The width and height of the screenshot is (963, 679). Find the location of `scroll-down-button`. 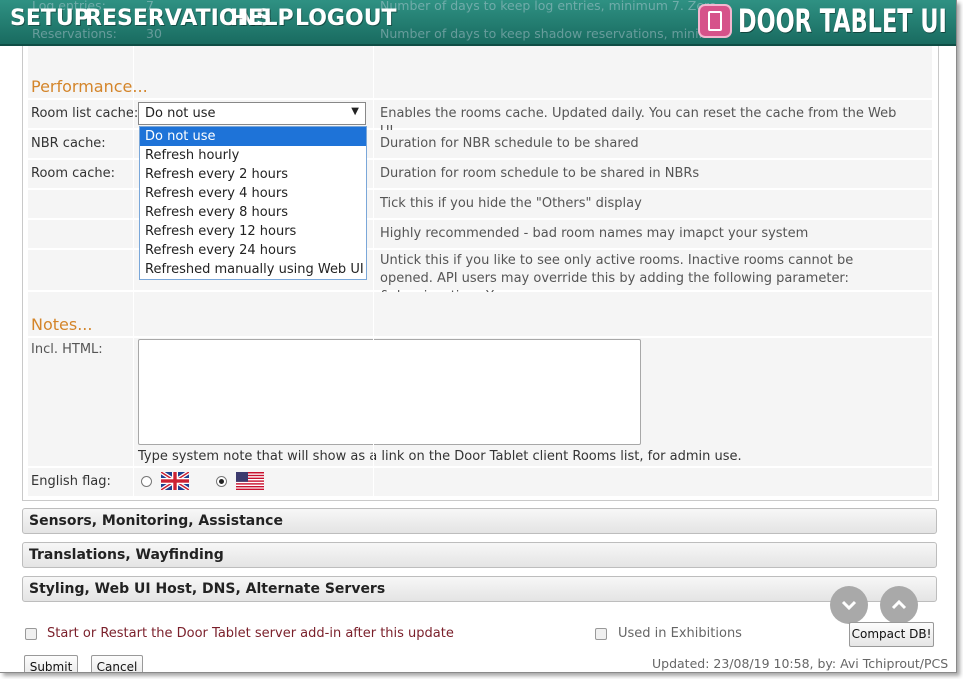

scroll-down-button is located at coordinates (849, 605).